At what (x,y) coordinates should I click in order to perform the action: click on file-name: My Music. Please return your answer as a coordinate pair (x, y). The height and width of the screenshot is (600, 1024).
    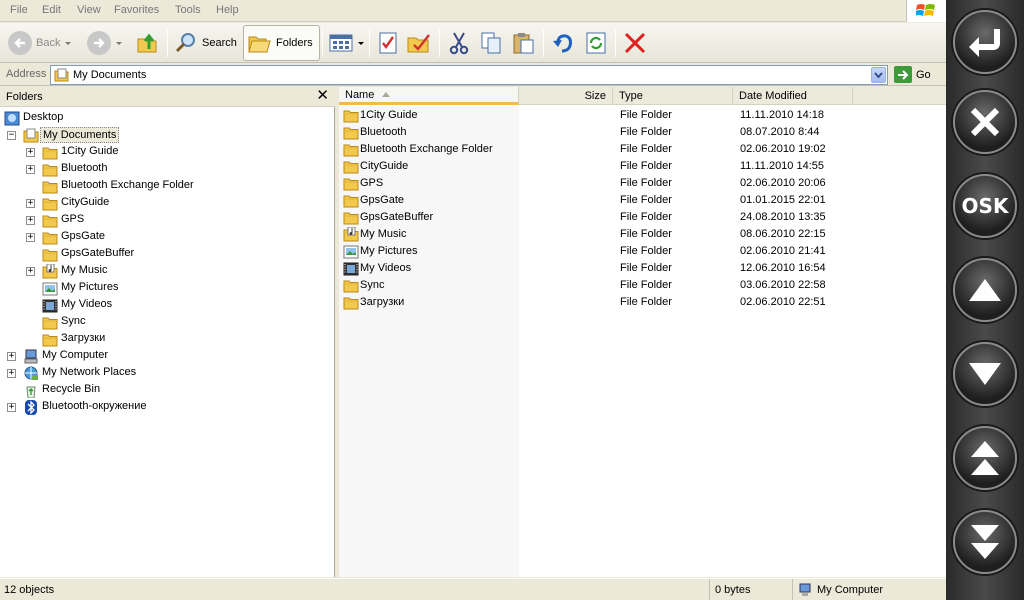
    Looking at the image, I should click on (383, 234).